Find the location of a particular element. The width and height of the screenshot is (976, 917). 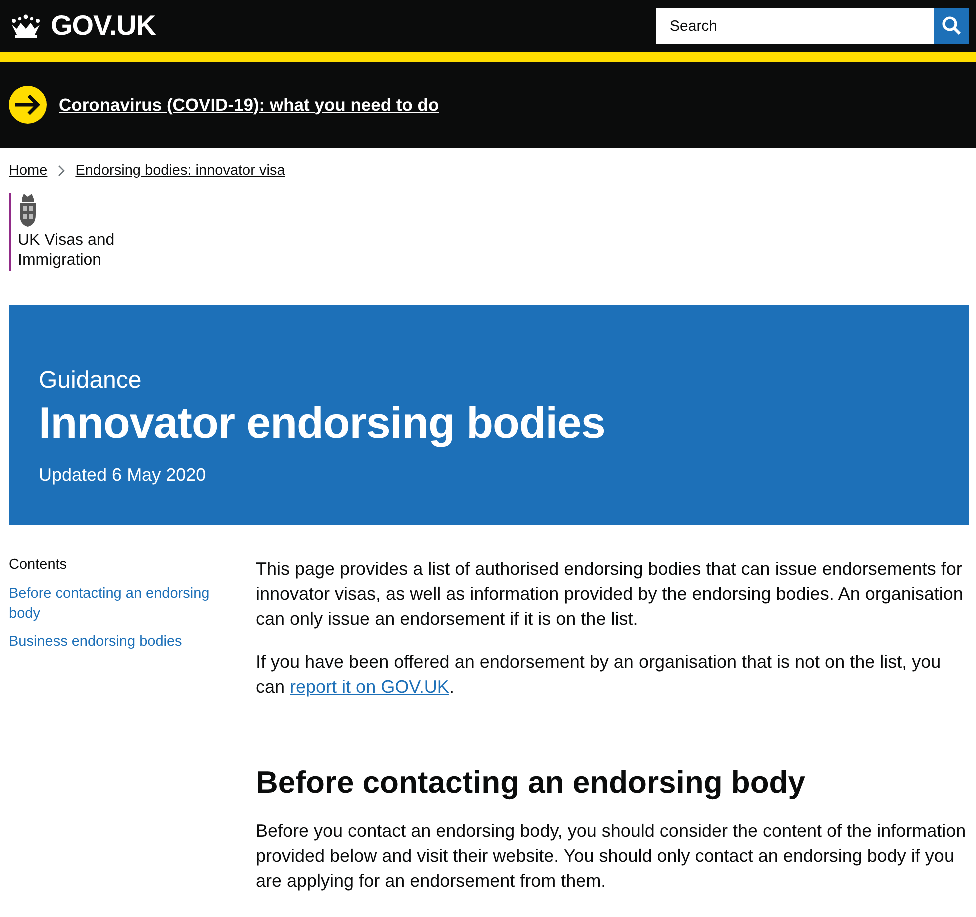

search-button is located at coordinates (951, 26).